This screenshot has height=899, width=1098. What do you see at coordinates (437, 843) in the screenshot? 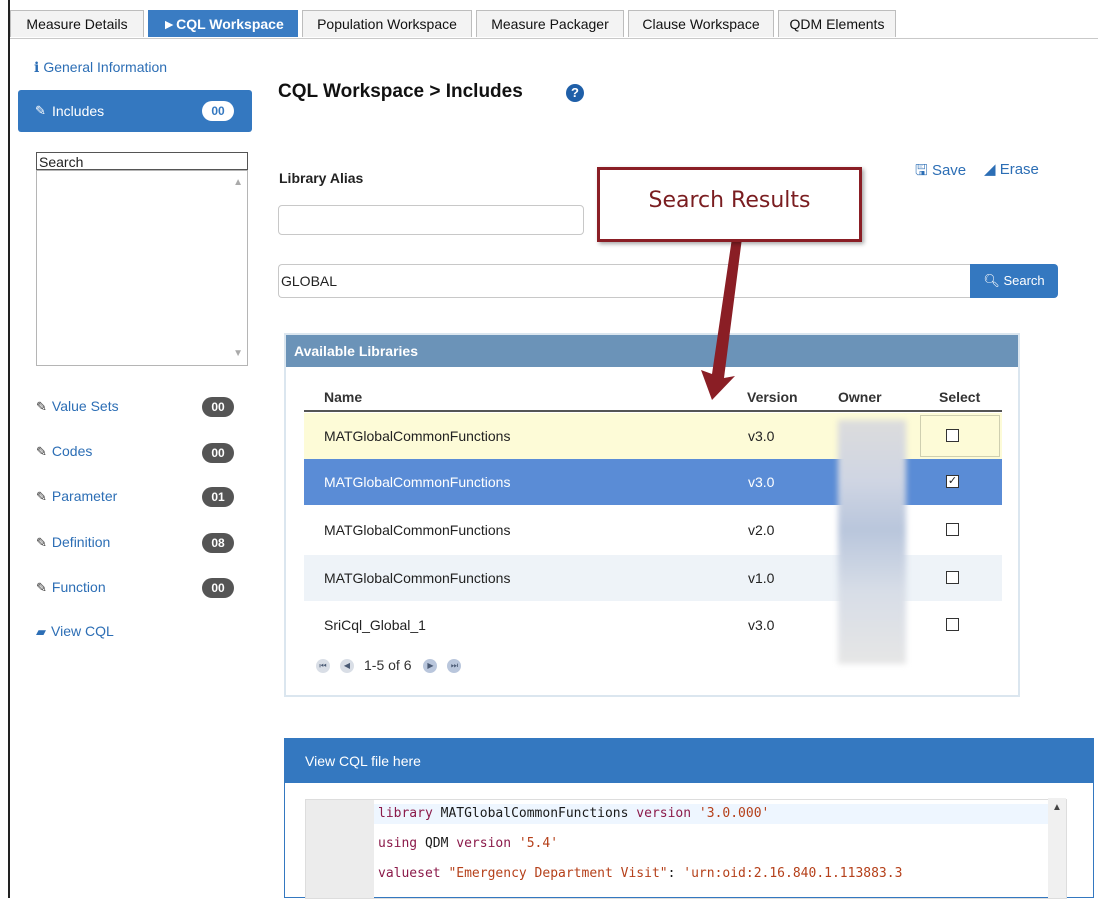
I see `code-text: QDM` at bounding box center [437, 843].